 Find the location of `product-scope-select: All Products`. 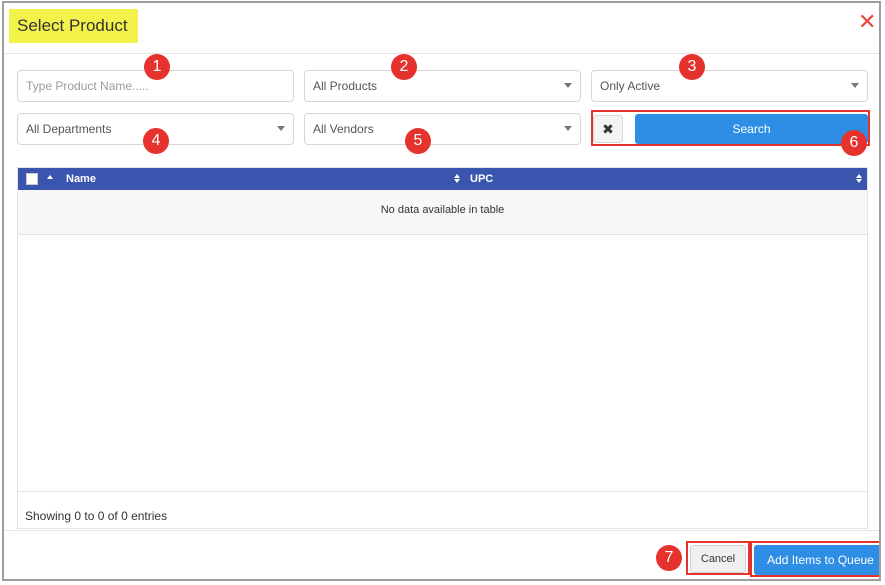

product-scope-select: All Products is located at coordinates (442, 86).